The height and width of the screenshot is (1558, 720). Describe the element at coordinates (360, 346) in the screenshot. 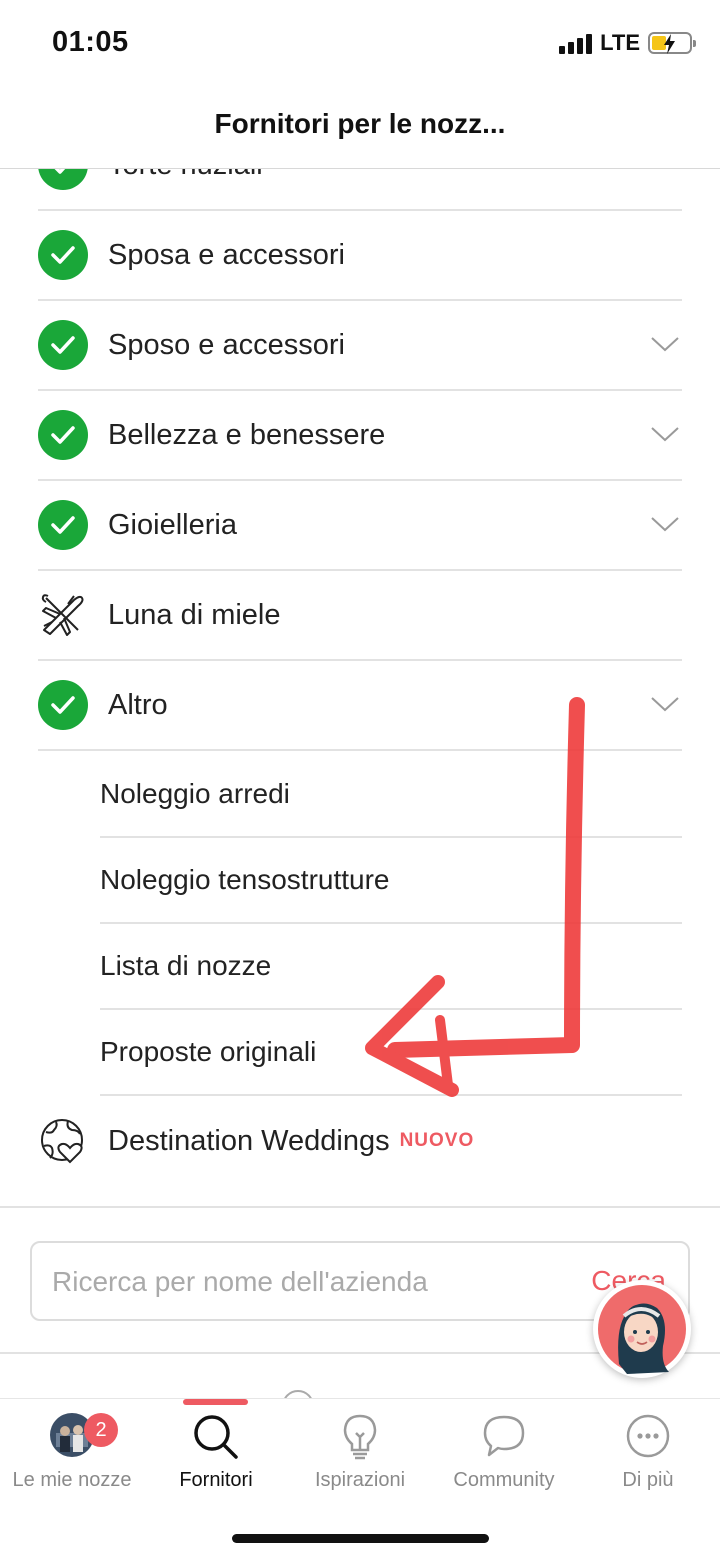

I see `category-row-sposo: Sposo e accessori` at that location.